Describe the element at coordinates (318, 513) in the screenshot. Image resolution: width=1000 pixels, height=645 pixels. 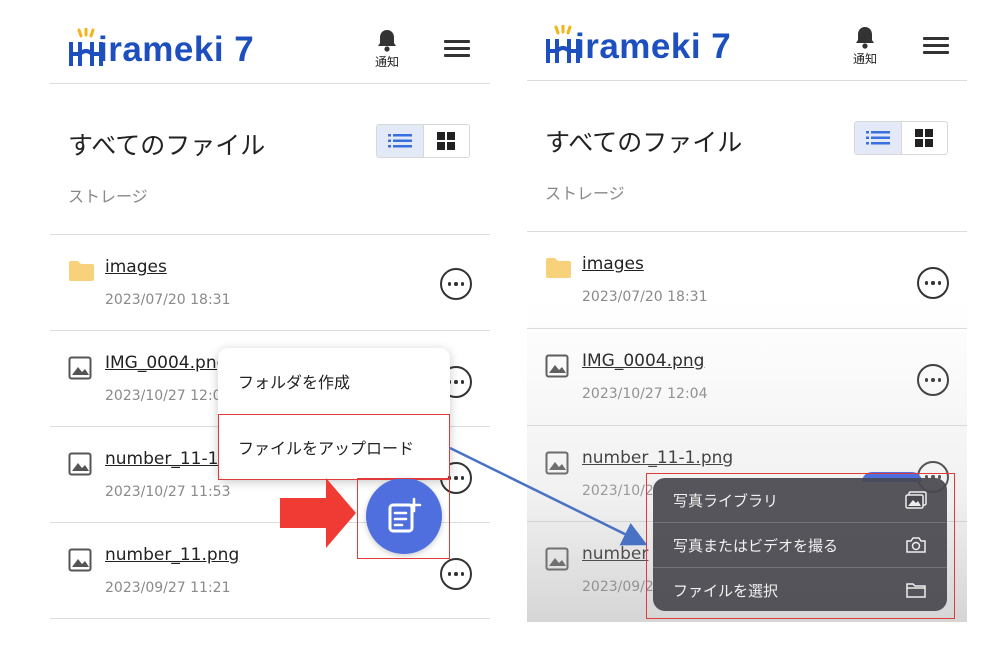
I see `pointer-arrow-icon` at that location.